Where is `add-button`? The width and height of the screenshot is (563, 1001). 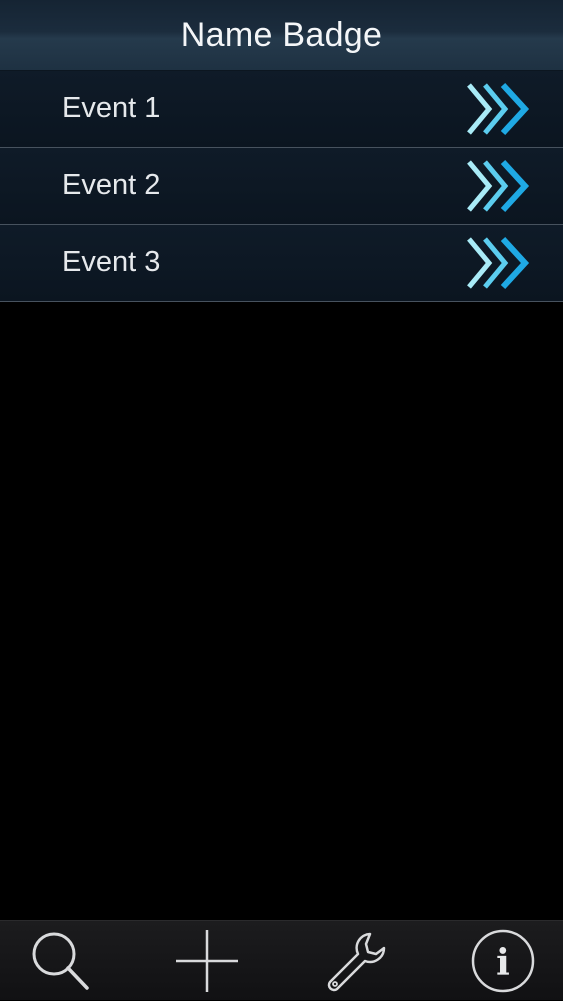
add-button is located at coordinates (207, 961).